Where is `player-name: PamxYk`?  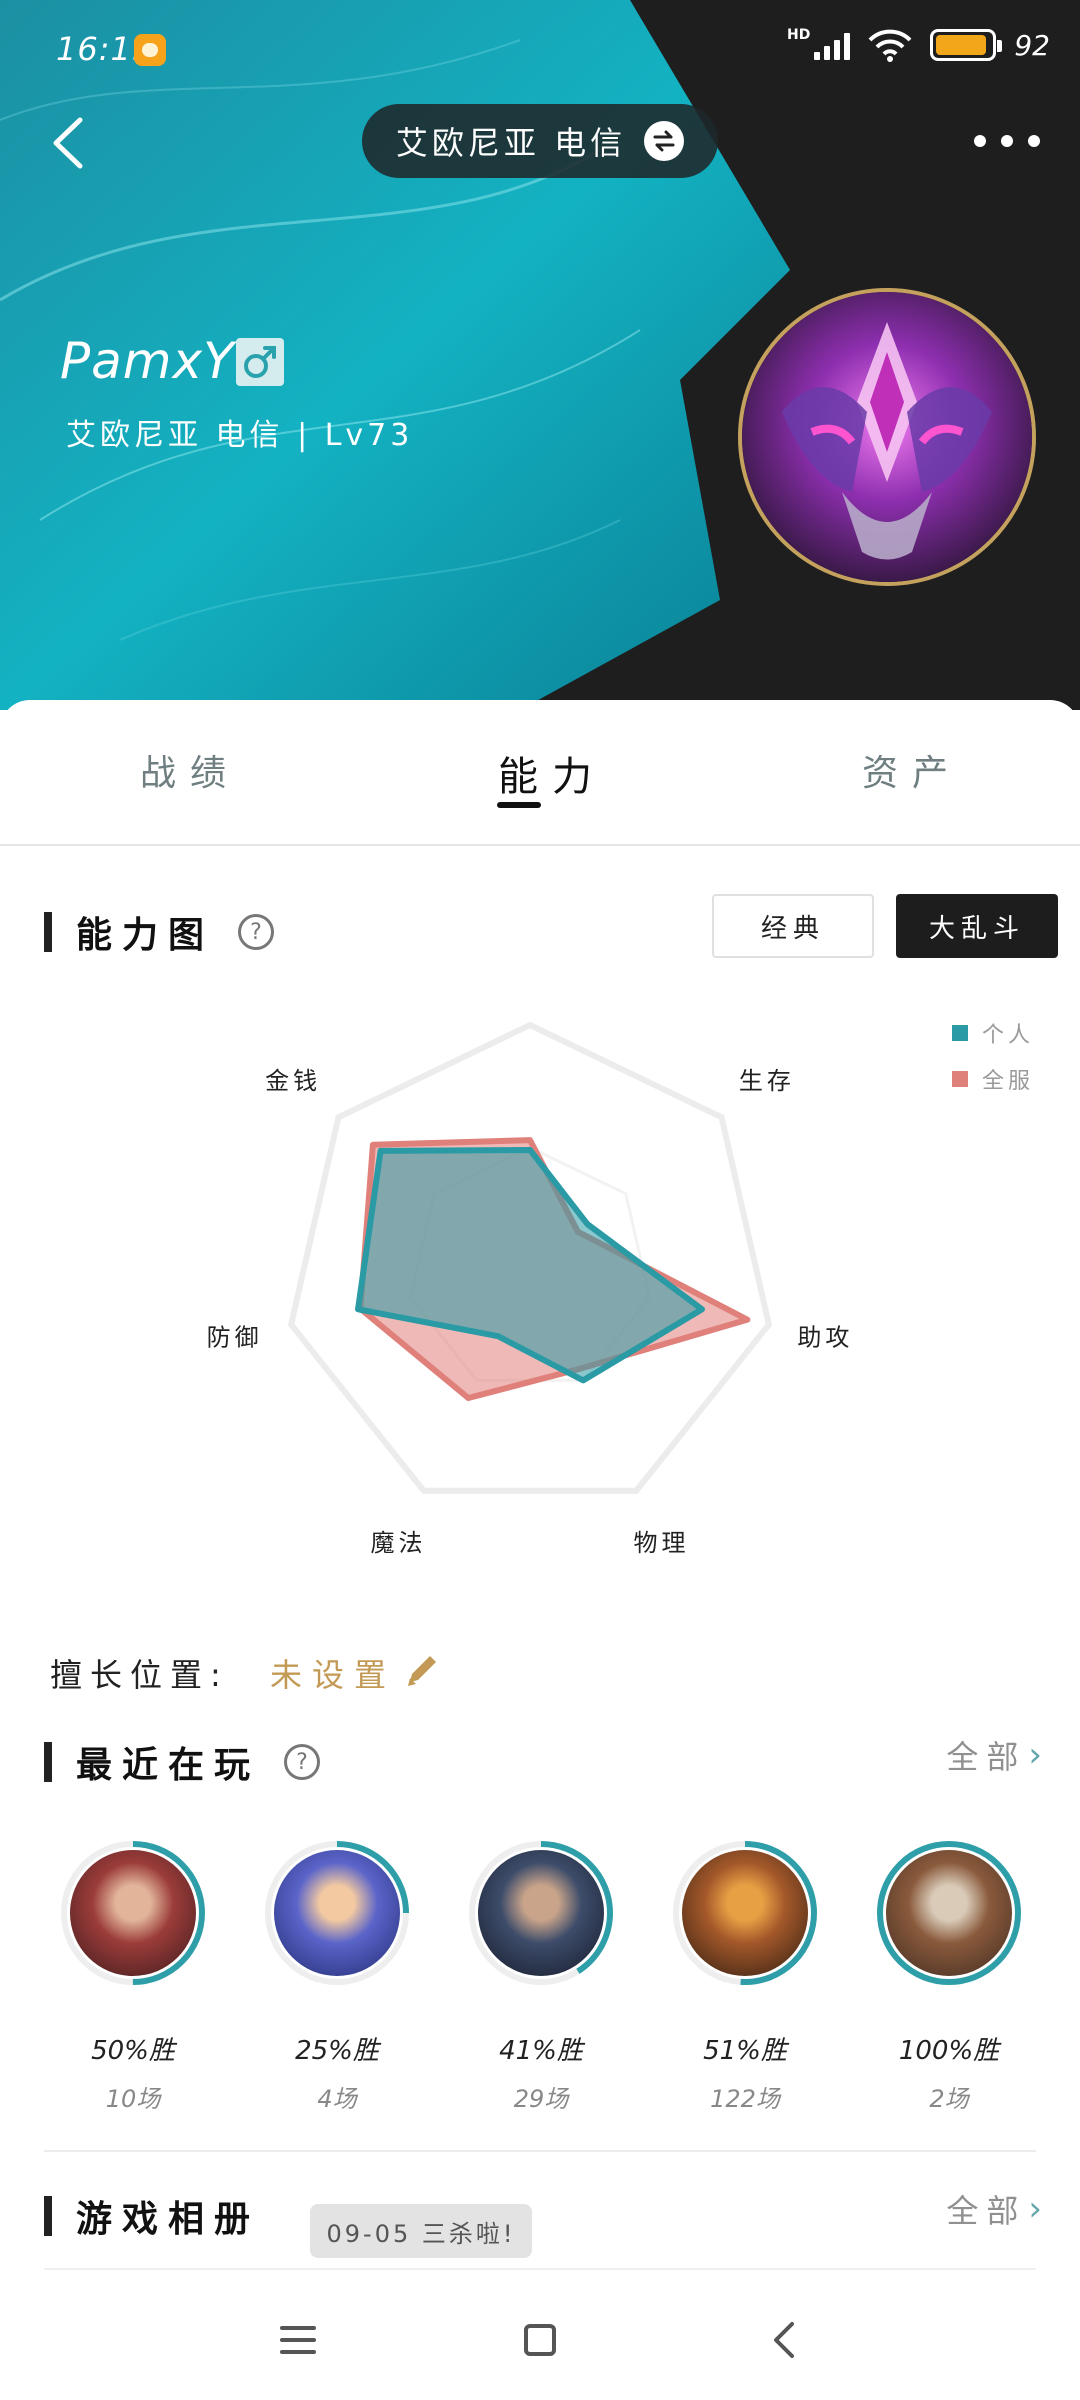 player-name: PamxYk is located at coordinates (162, 361).